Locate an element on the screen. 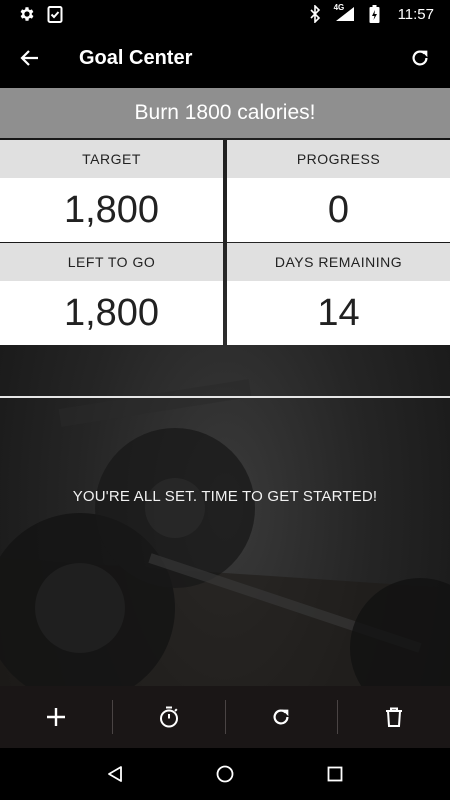 This screenshot has height=800, width=450. app-bar: Goal Center is located at coordinates (225, 58).